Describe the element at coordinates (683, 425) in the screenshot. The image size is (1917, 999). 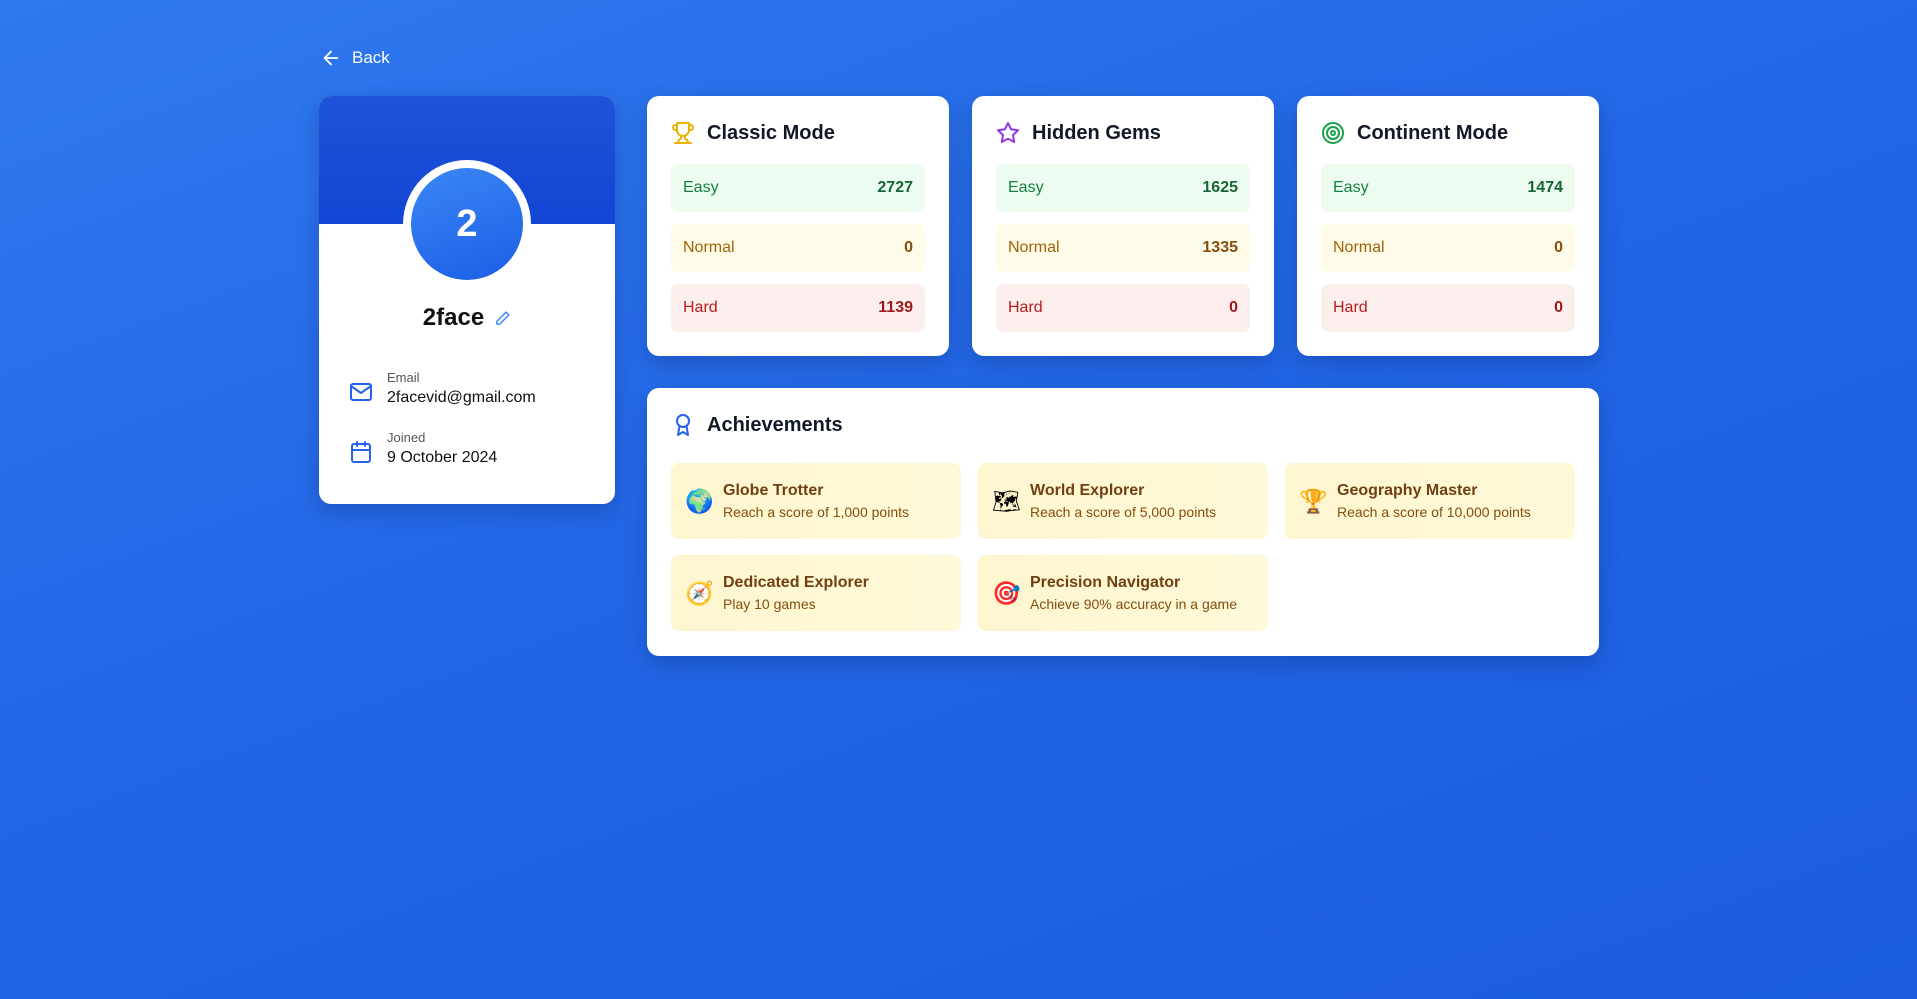
I see `award-ribbon-icon` at that location.